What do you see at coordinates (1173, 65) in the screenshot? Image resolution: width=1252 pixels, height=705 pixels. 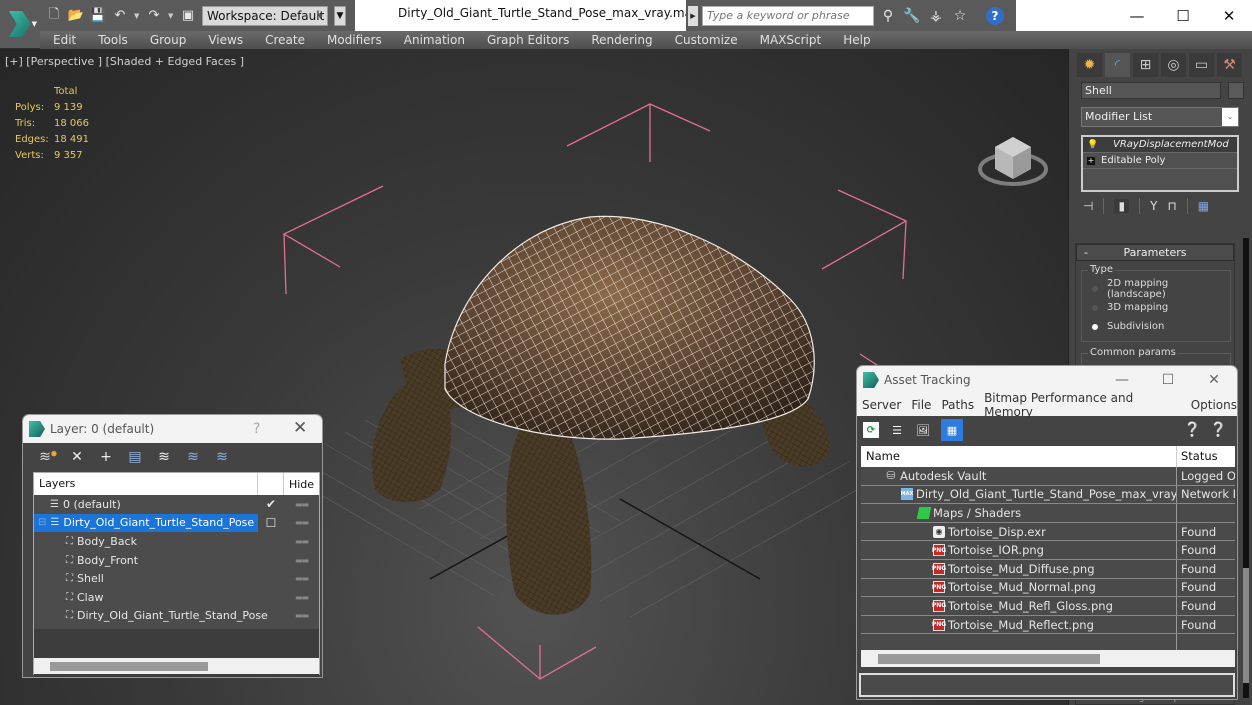 I see `tab-motion: ◎` at bounding box center [1173, 65].